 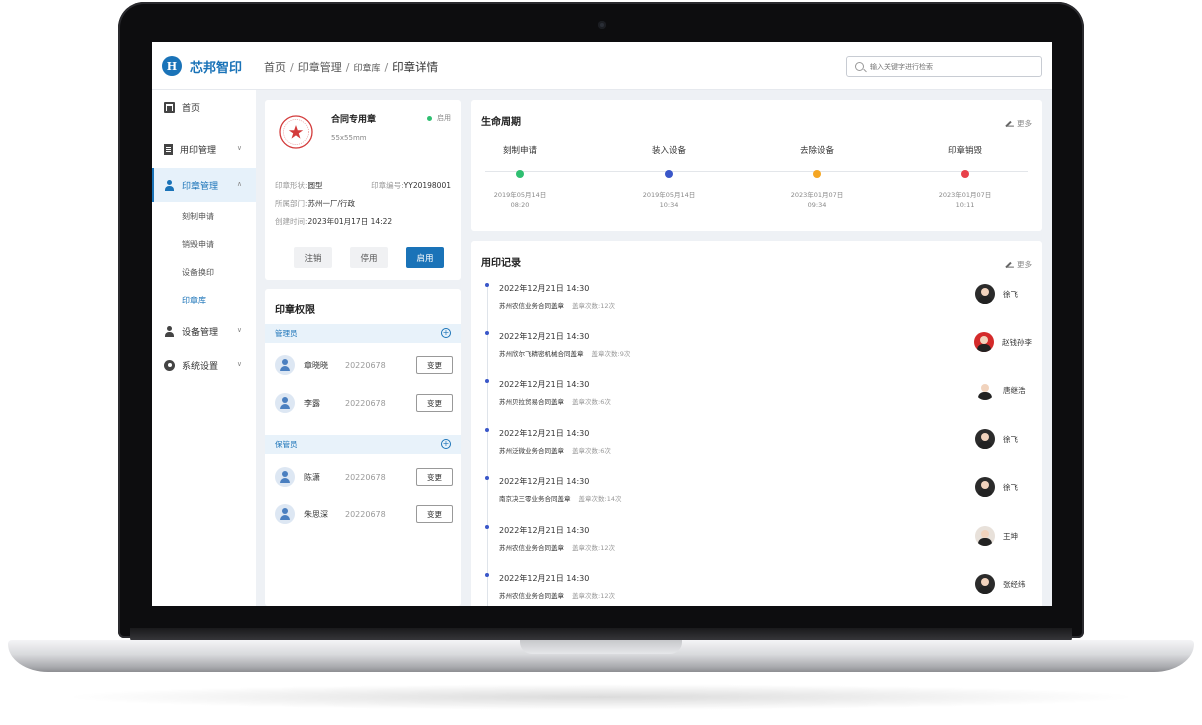 I want to click on add-admin-icon: +, so click(x=446, y=333).